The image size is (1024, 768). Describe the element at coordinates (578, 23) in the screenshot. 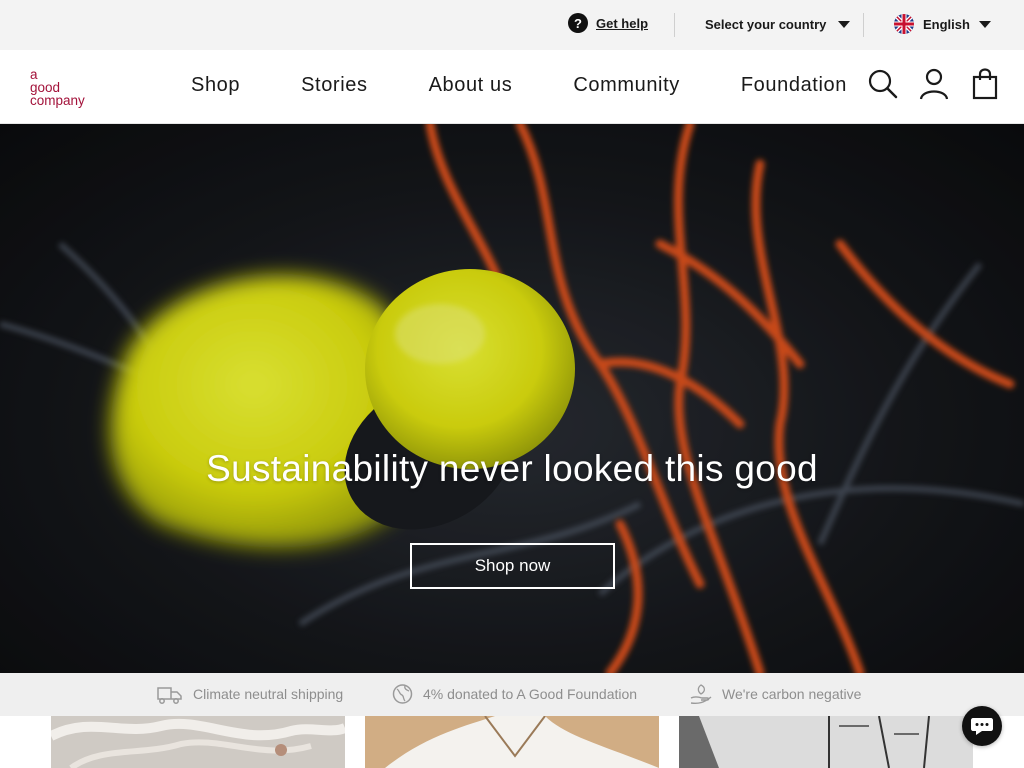

I see `question-circle-icon: ?` at that location.